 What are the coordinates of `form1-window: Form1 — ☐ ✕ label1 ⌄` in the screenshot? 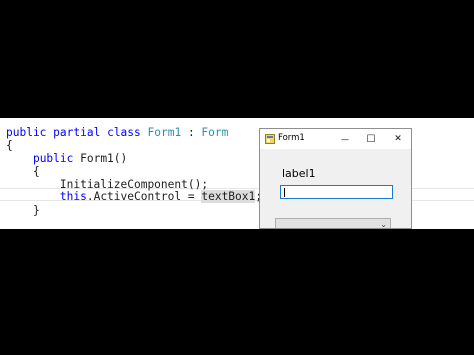 It's located at (335, 178).